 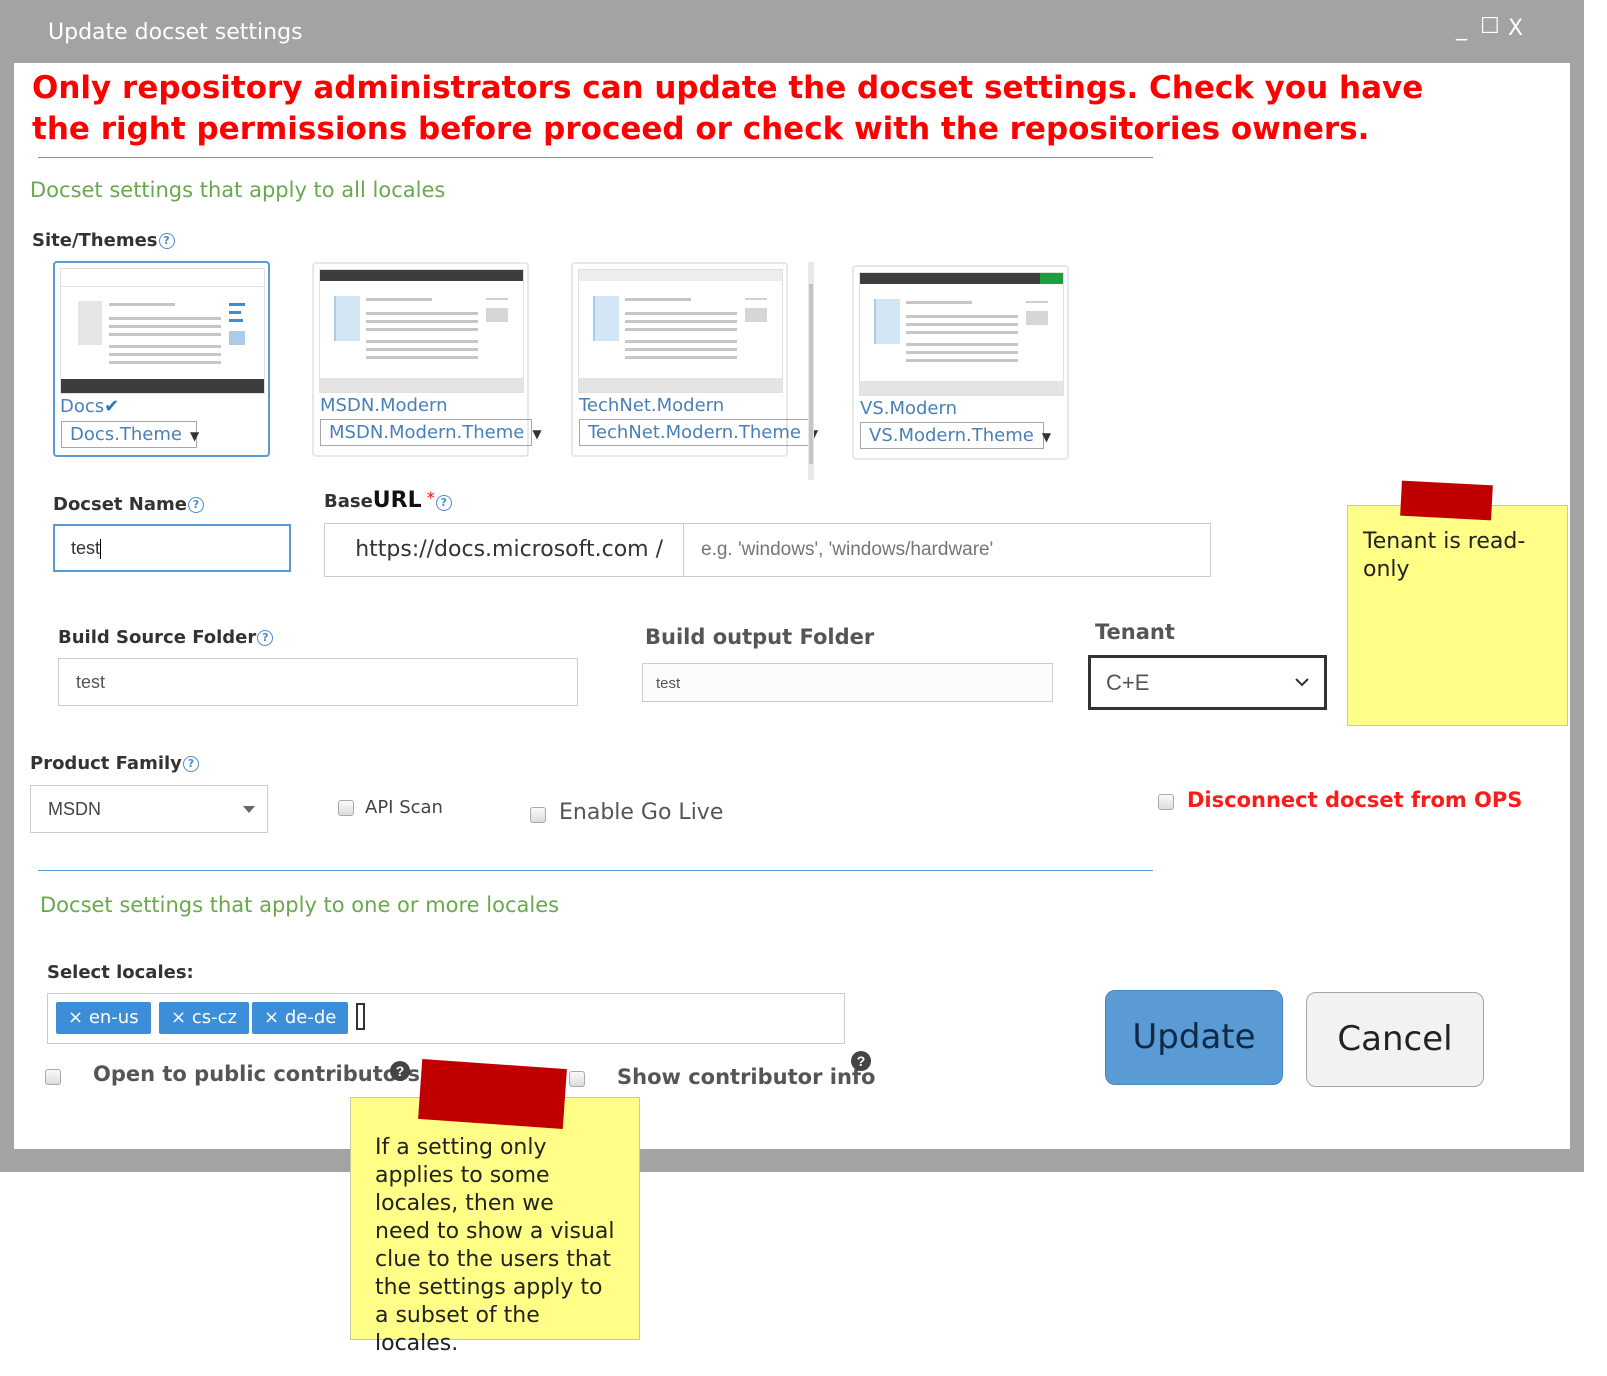 I want to click on divider-top, so click(x=595, y=157).